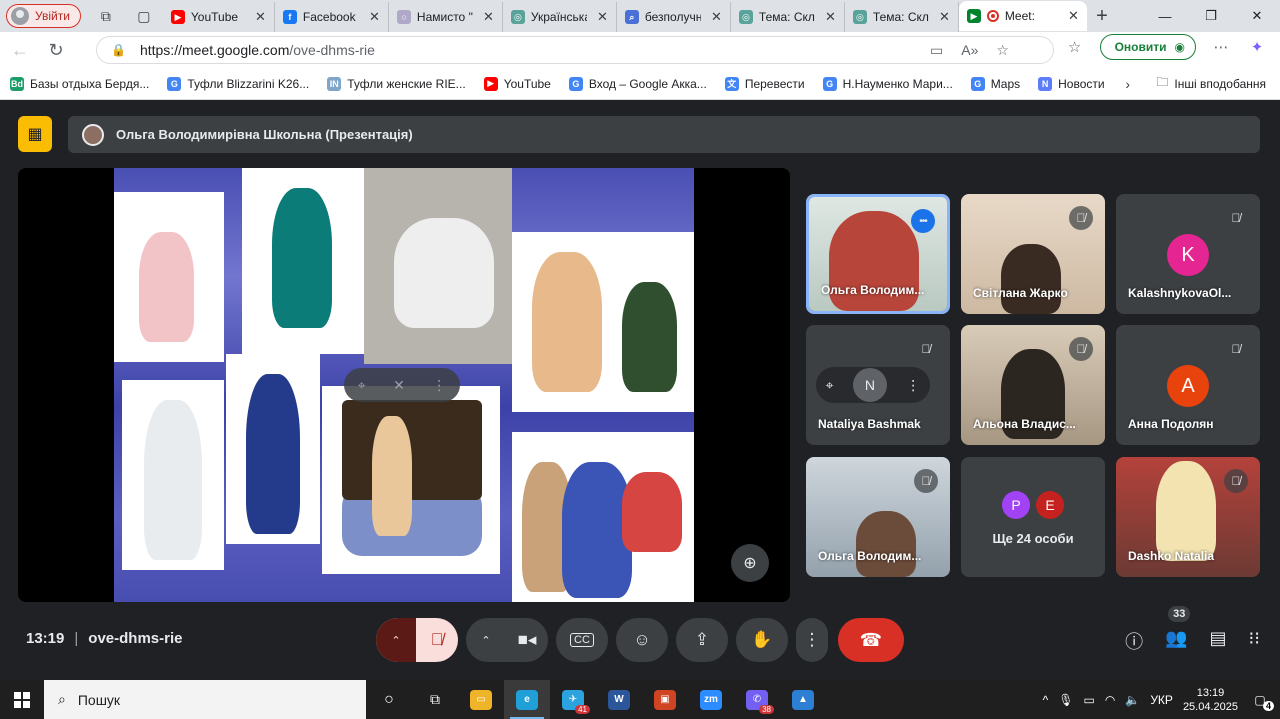  I want to click on favorites-icon: ☆, so click(1075, 47).